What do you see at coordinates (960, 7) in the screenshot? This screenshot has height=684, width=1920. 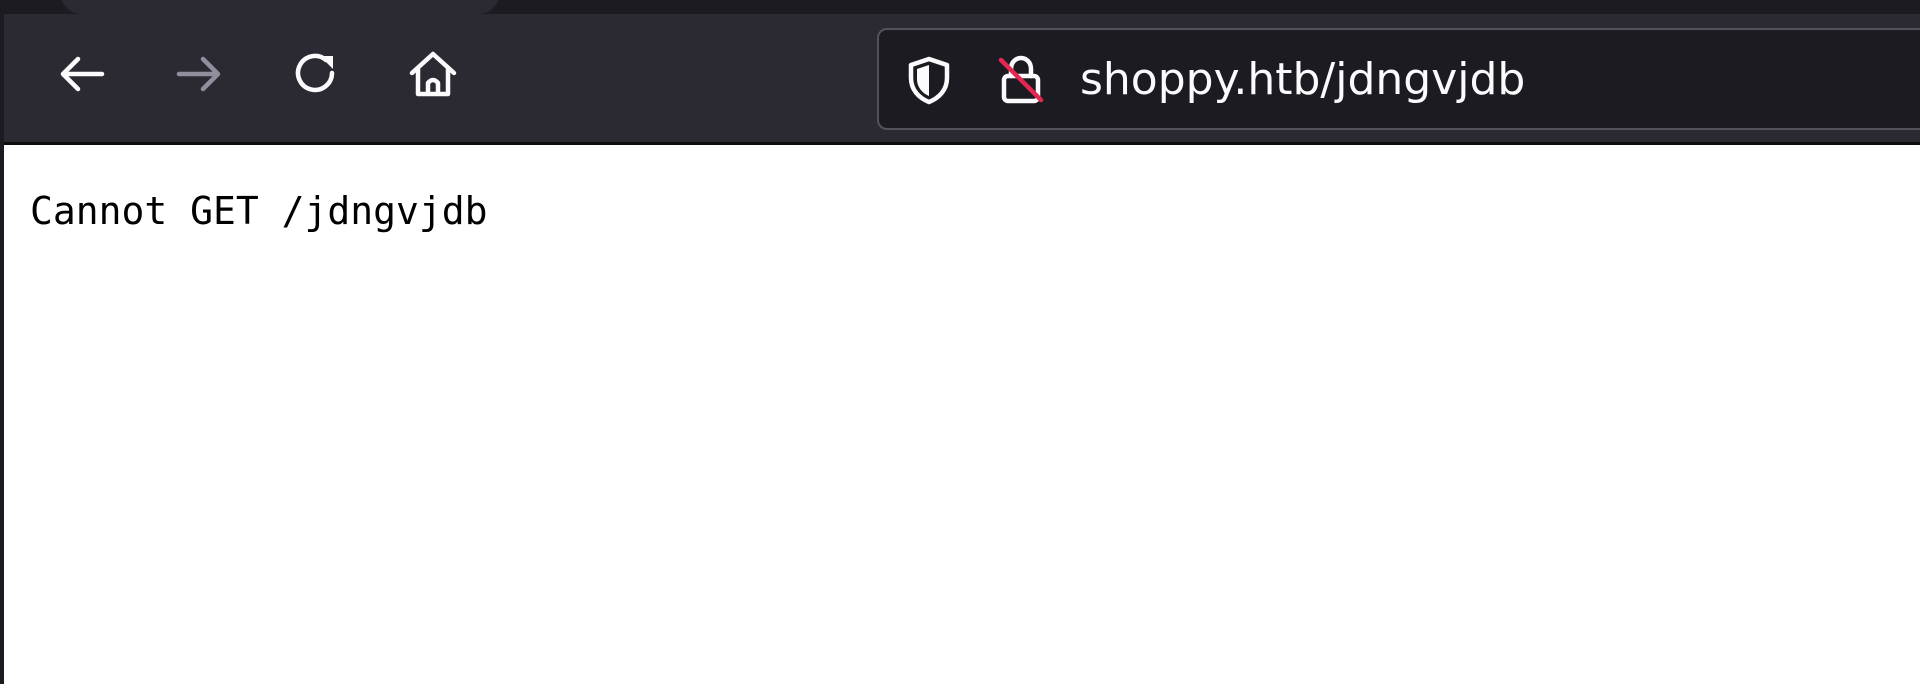 I see `tab-strip` at bounding box center [960, 7].